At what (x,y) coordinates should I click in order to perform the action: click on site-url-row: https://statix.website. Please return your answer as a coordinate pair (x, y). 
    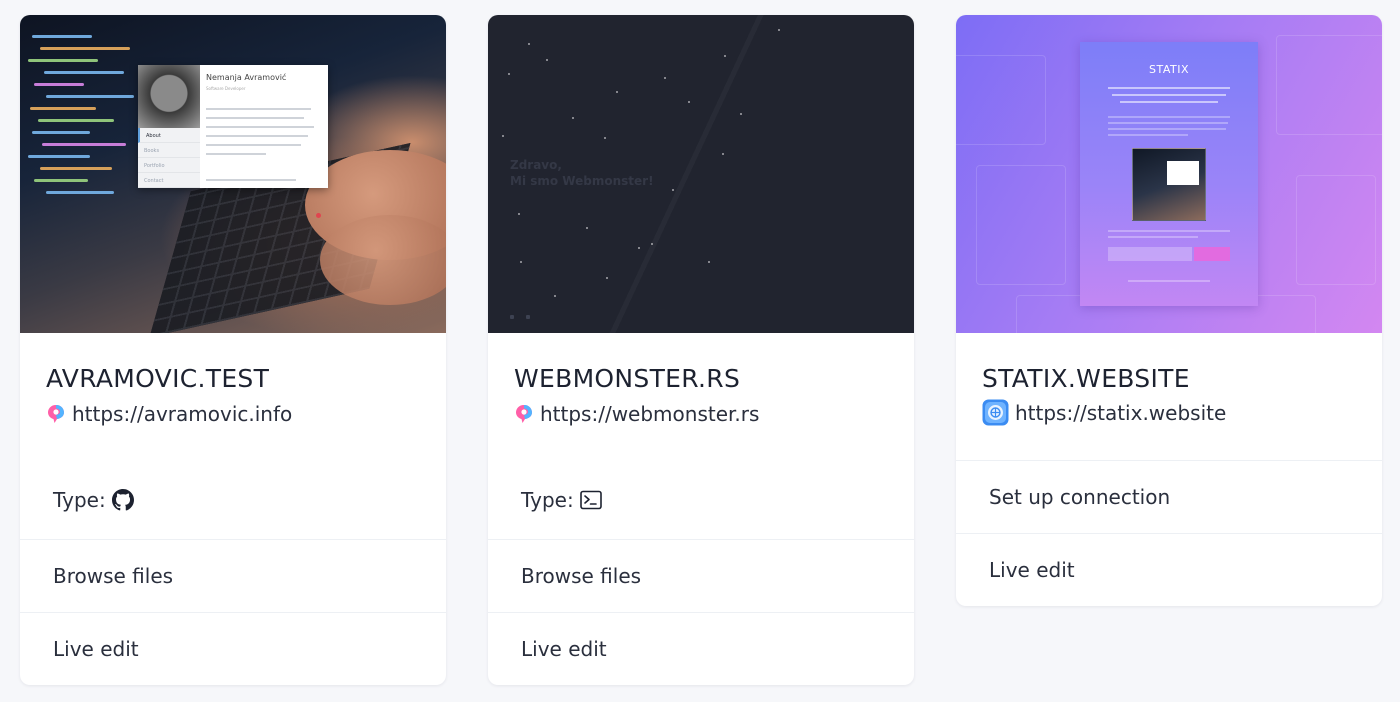
    Looking at the image, I should click on (1104, 412).